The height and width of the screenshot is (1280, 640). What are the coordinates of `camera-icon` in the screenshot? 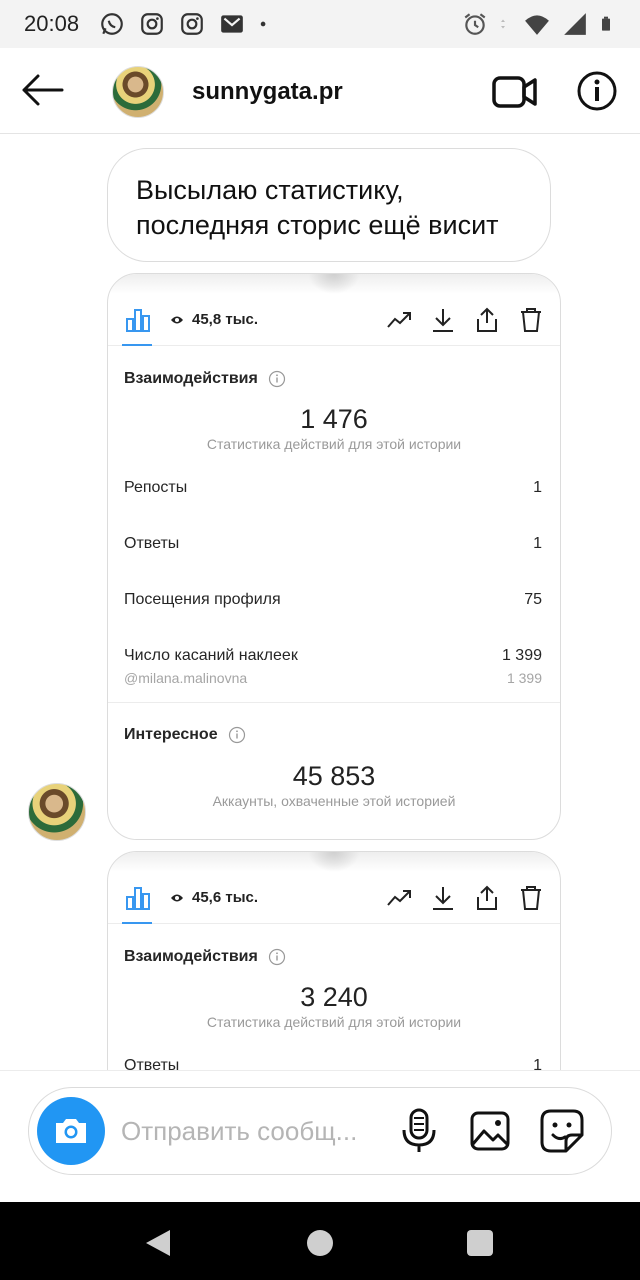 It's located at (71, 1131).